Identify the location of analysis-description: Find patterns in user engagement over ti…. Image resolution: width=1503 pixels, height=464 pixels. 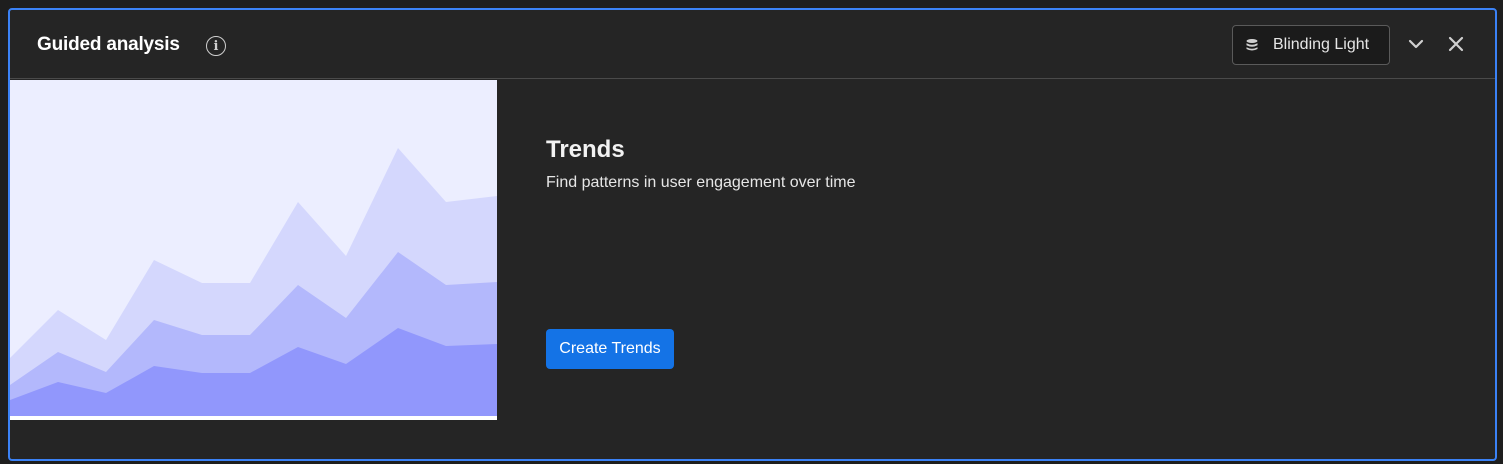
(701, 182).